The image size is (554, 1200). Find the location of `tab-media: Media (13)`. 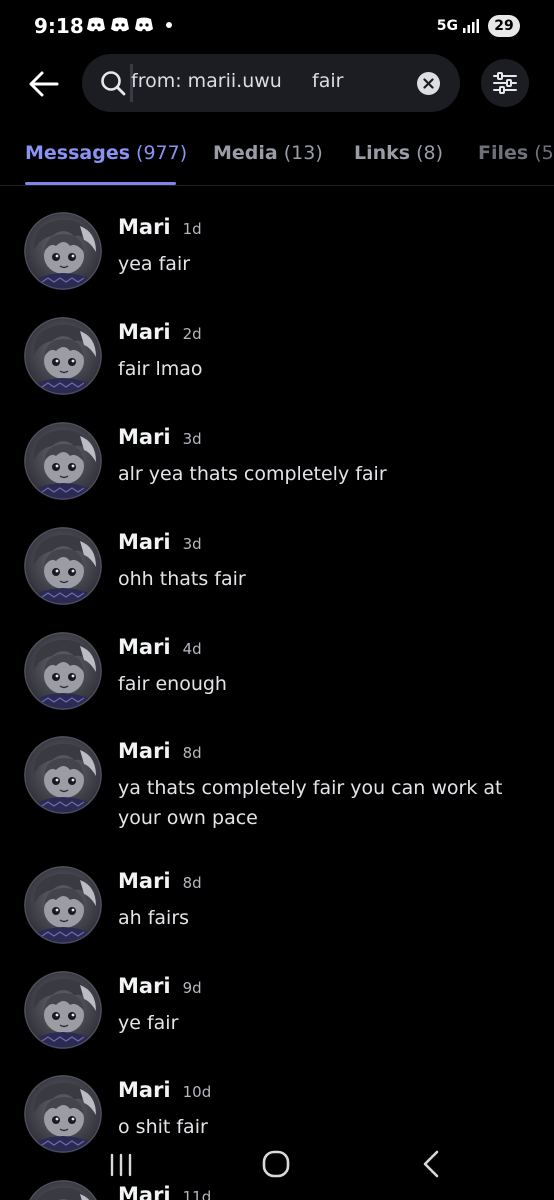

tab-media: Media (13) is located at coordinates (268, 153).